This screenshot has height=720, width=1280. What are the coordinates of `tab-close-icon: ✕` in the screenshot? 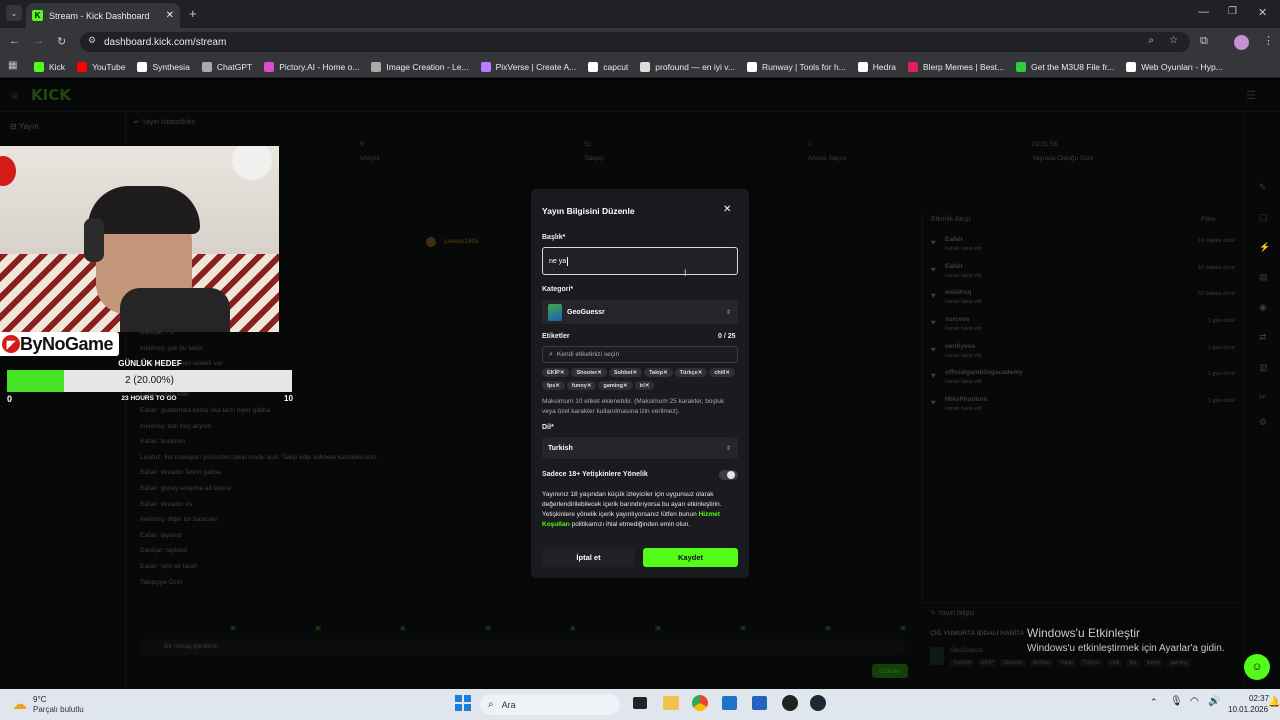 It's located at (170, 15).